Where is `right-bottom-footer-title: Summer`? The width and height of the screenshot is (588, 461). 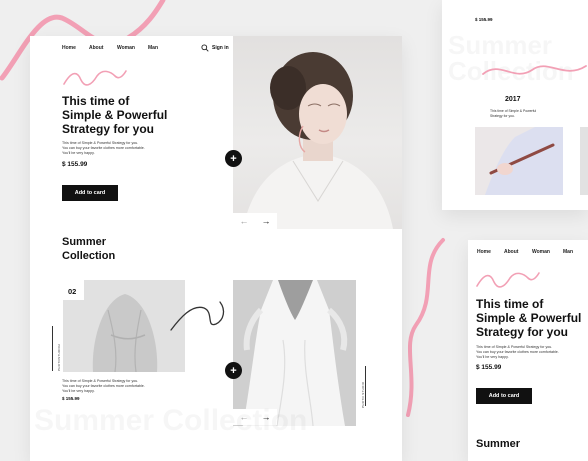 right-bottom-footer-title: Summer is located at coordinates (498, 444).